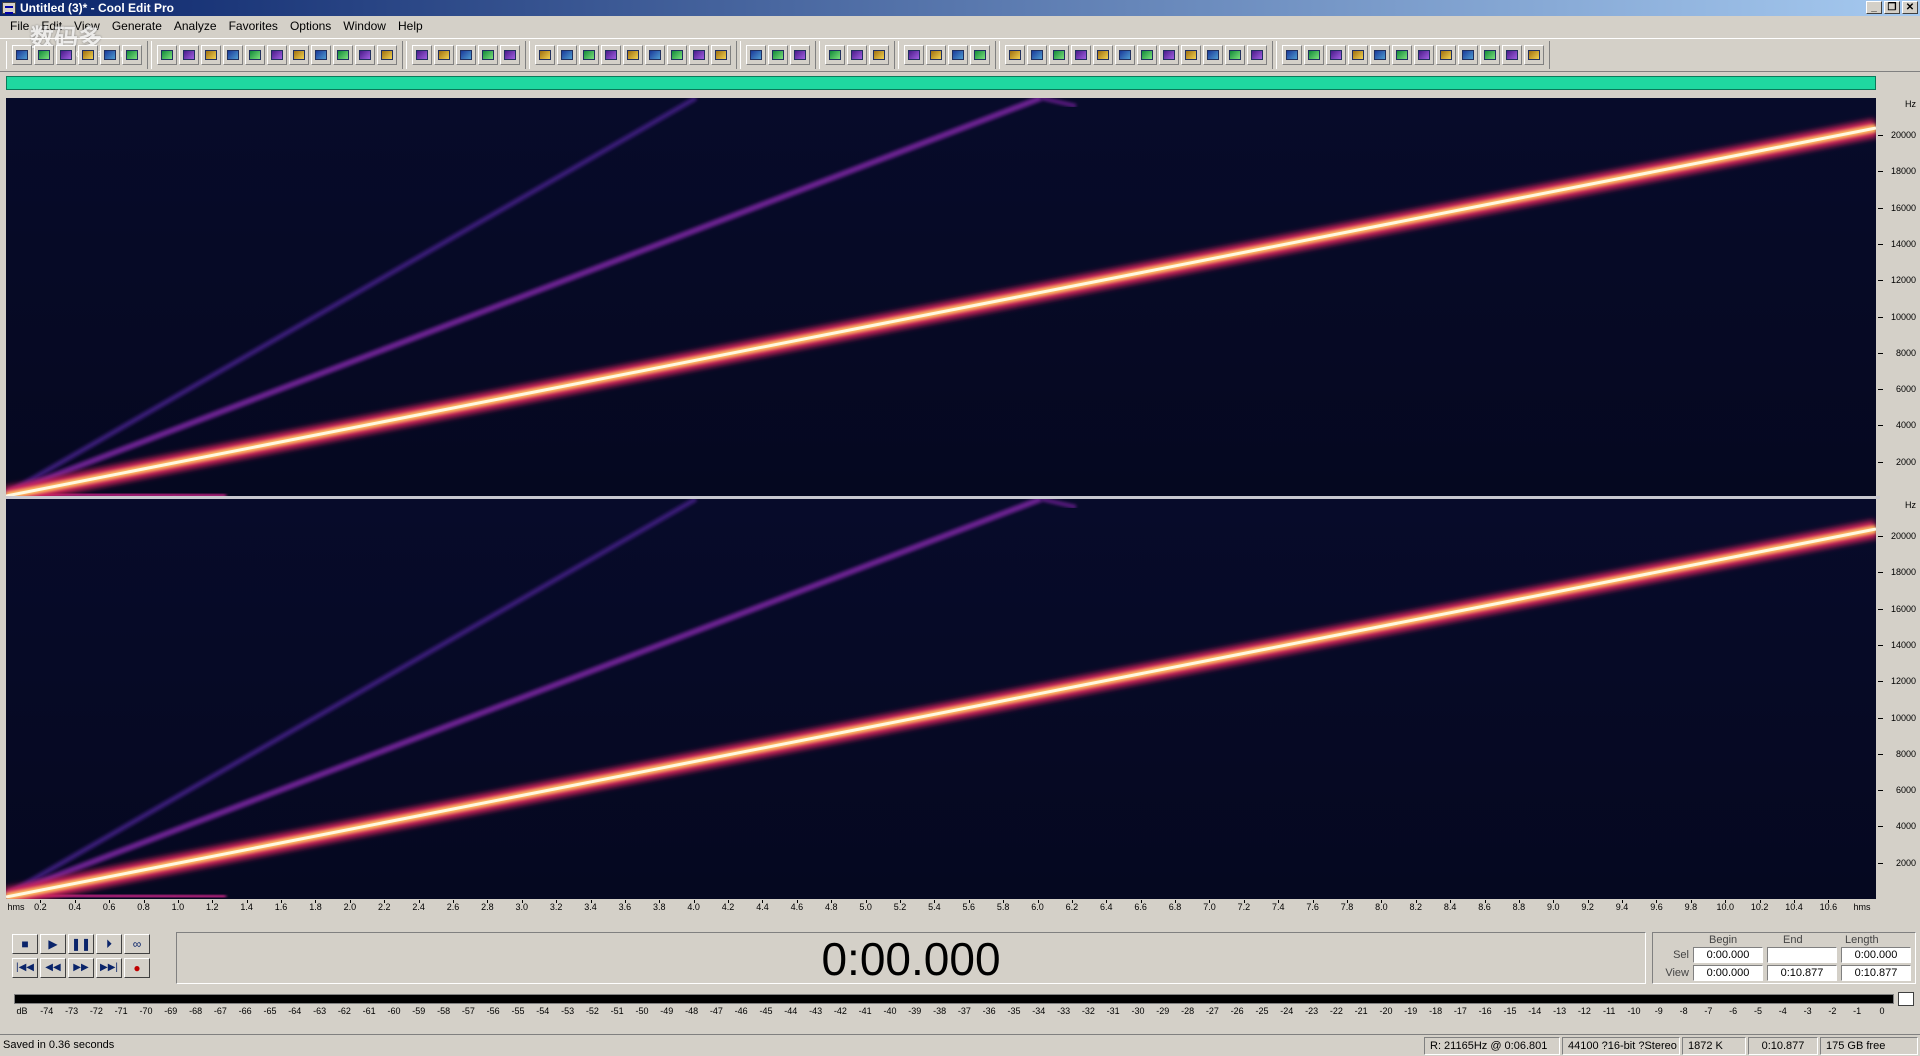 Image resolution: width=1920 pixels, height=1056 pixels. What do you see at coordinates (1169, 55) in the screenshot?
I see `echo-icon` at bounding box center [1169, 55].